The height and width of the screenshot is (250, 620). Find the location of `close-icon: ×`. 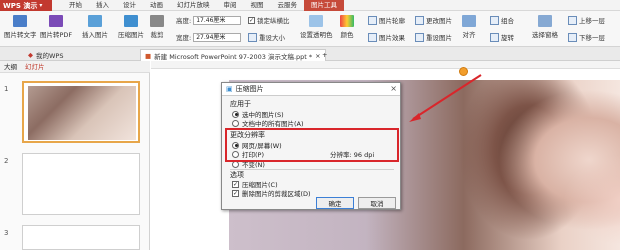

close-icon: × is located at coordinates (393, 88).